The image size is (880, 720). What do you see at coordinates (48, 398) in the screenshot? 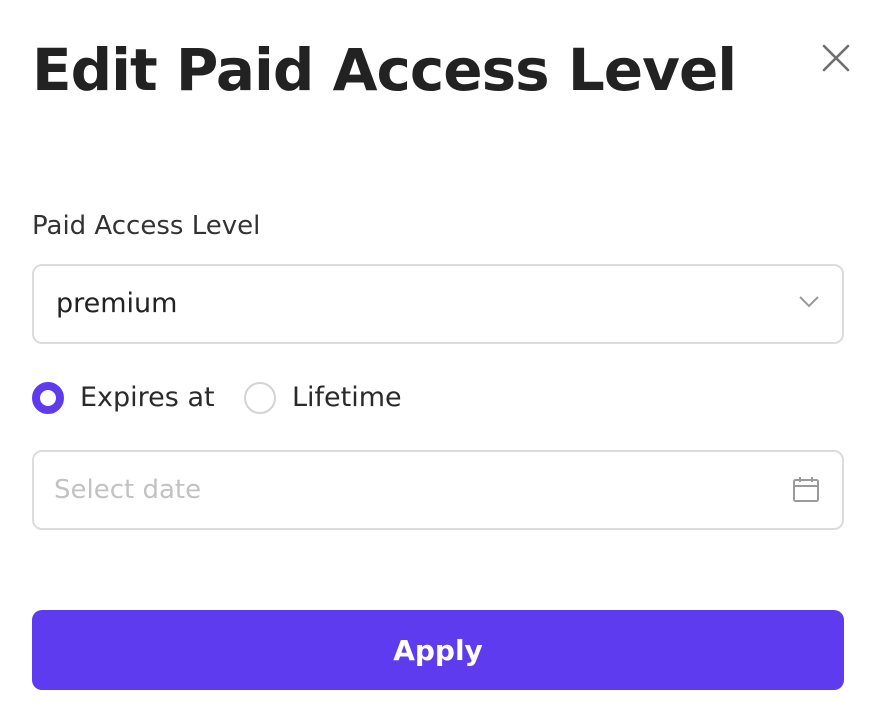
I see `radio-expires-at-indicator` at bounding box center [48, 398].